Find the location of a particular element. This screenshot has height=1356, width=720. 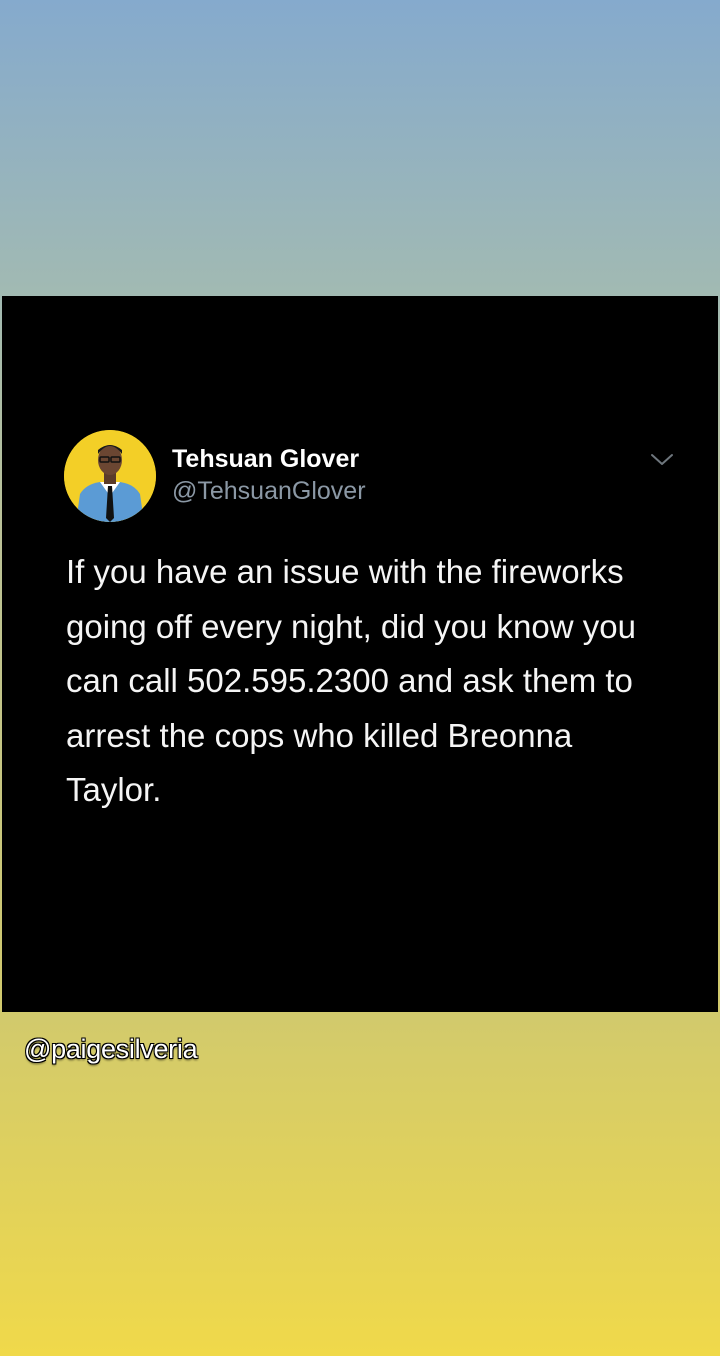

avatar-photo is located at coordinates (110, 476).